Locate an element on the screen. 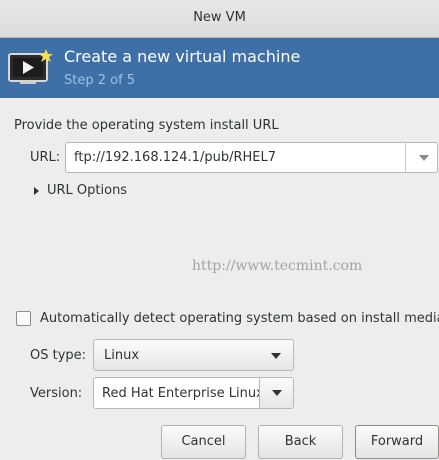  os-type-dropdown: Linux is located at coordinates (193, 355).